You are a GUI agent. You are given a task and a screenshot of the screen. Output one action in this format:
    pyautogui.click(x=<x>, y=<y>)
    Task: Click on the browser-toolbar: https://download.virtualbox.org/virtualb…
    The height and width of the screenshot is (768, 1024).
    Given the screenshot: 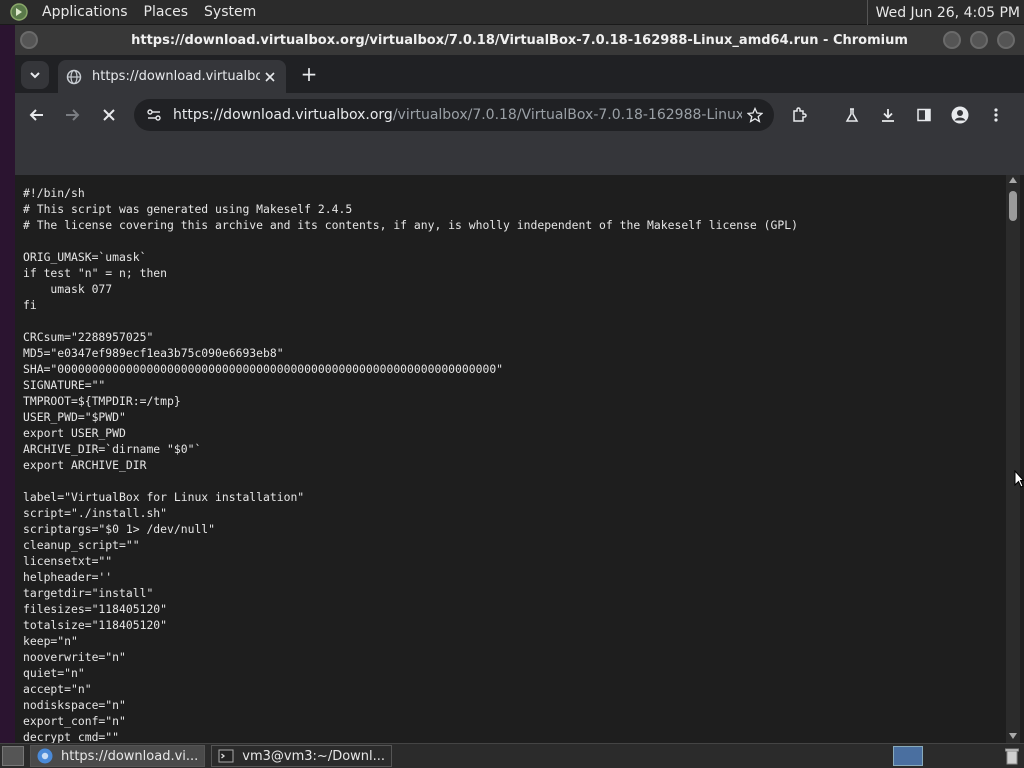 What is the action you would take?
    pyautogui.click(x=519, y=115)
    